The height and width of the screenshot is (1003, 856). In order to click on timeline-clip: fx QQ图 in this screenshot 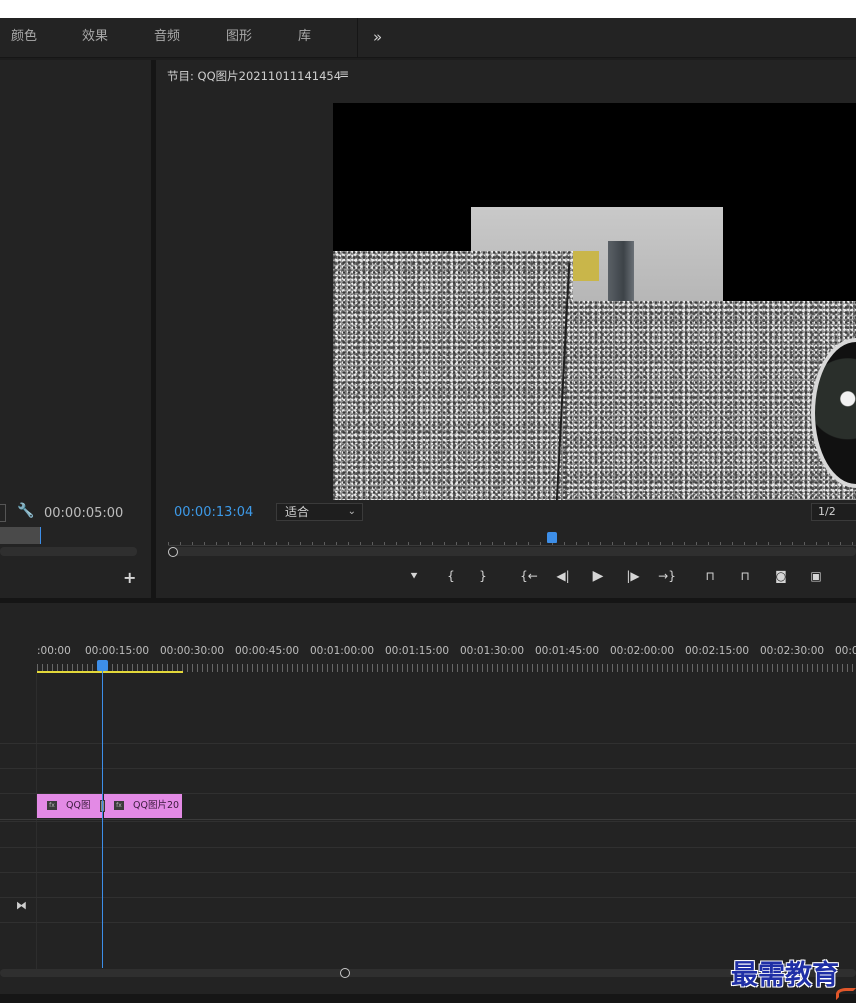, I will do `click(69, 806)`.